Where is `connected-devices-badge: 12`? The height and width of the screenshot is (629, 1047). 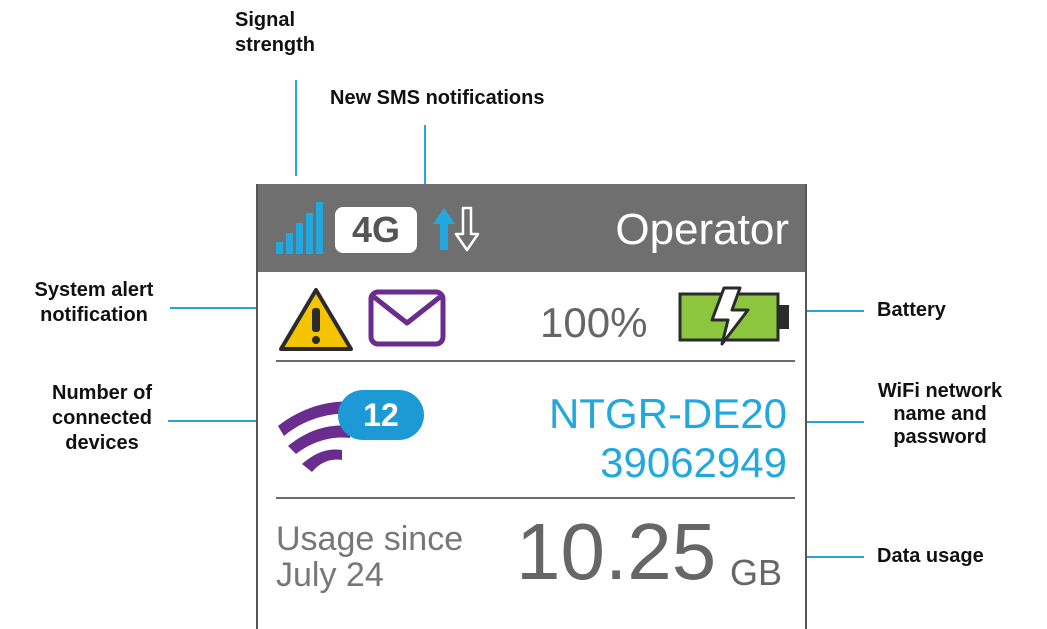 connected-devices-badge: 12 is located at coordinates (381, 415).